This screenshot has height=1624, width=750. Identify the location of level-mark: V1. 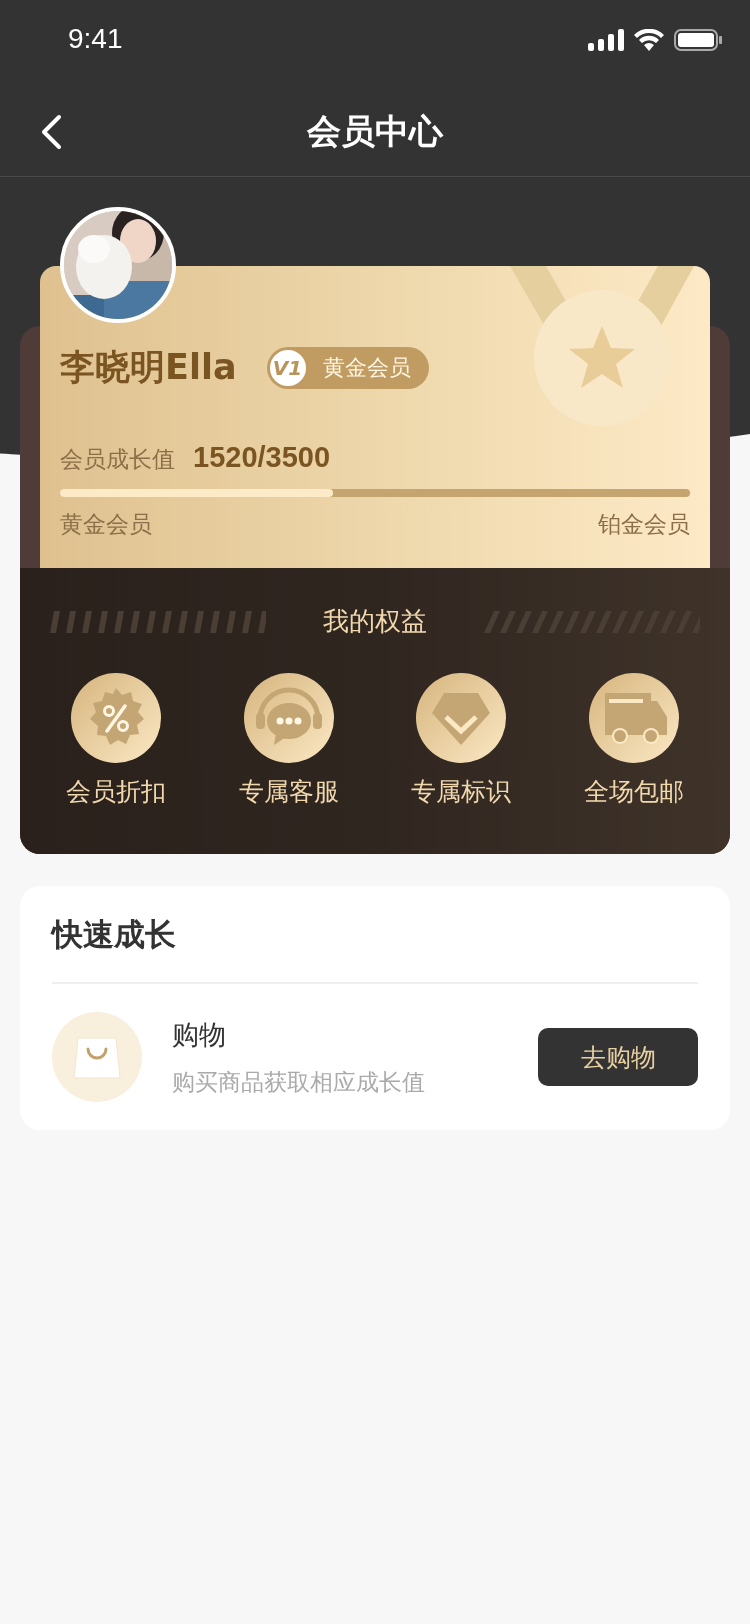
(287, 367).